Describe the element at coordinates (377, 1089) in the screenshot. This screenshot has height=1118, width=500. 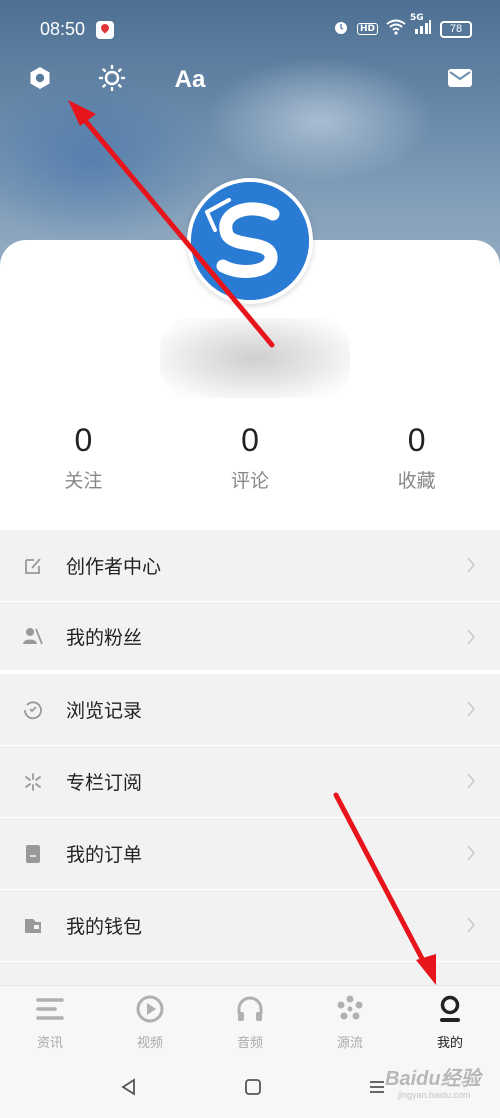
I see `menu-lines-icon` at that location.